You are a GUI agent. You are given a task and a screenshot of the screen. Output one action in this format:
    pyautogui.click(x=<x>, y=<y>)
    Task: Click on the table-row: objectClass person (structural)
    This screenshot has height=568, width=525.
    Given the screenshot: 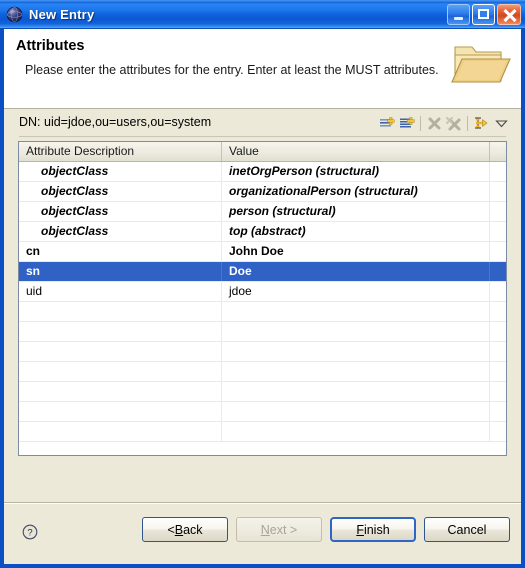 What is the action you would take?
    pyautogui.click(x=262, y=212)
    